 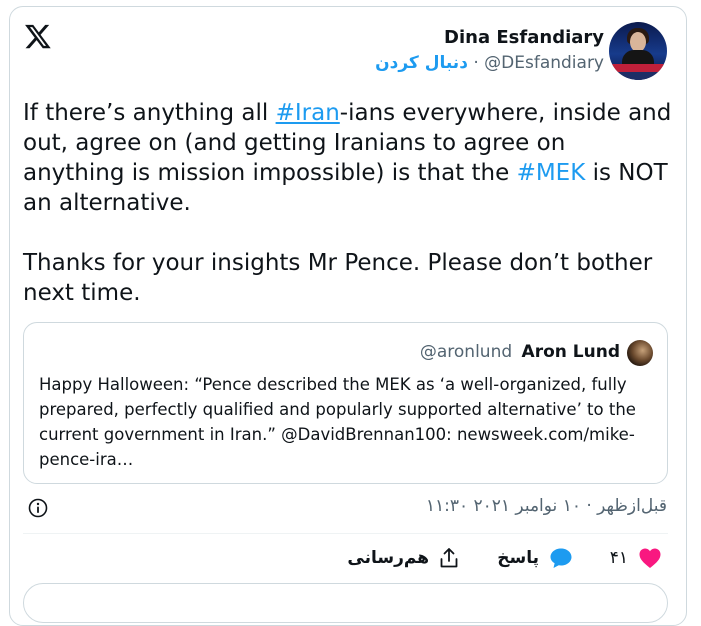 What do you see at coordinates (561, 558) in the screenshot?
I see `reply-bubble-icon` at bounding box center [561, 558].